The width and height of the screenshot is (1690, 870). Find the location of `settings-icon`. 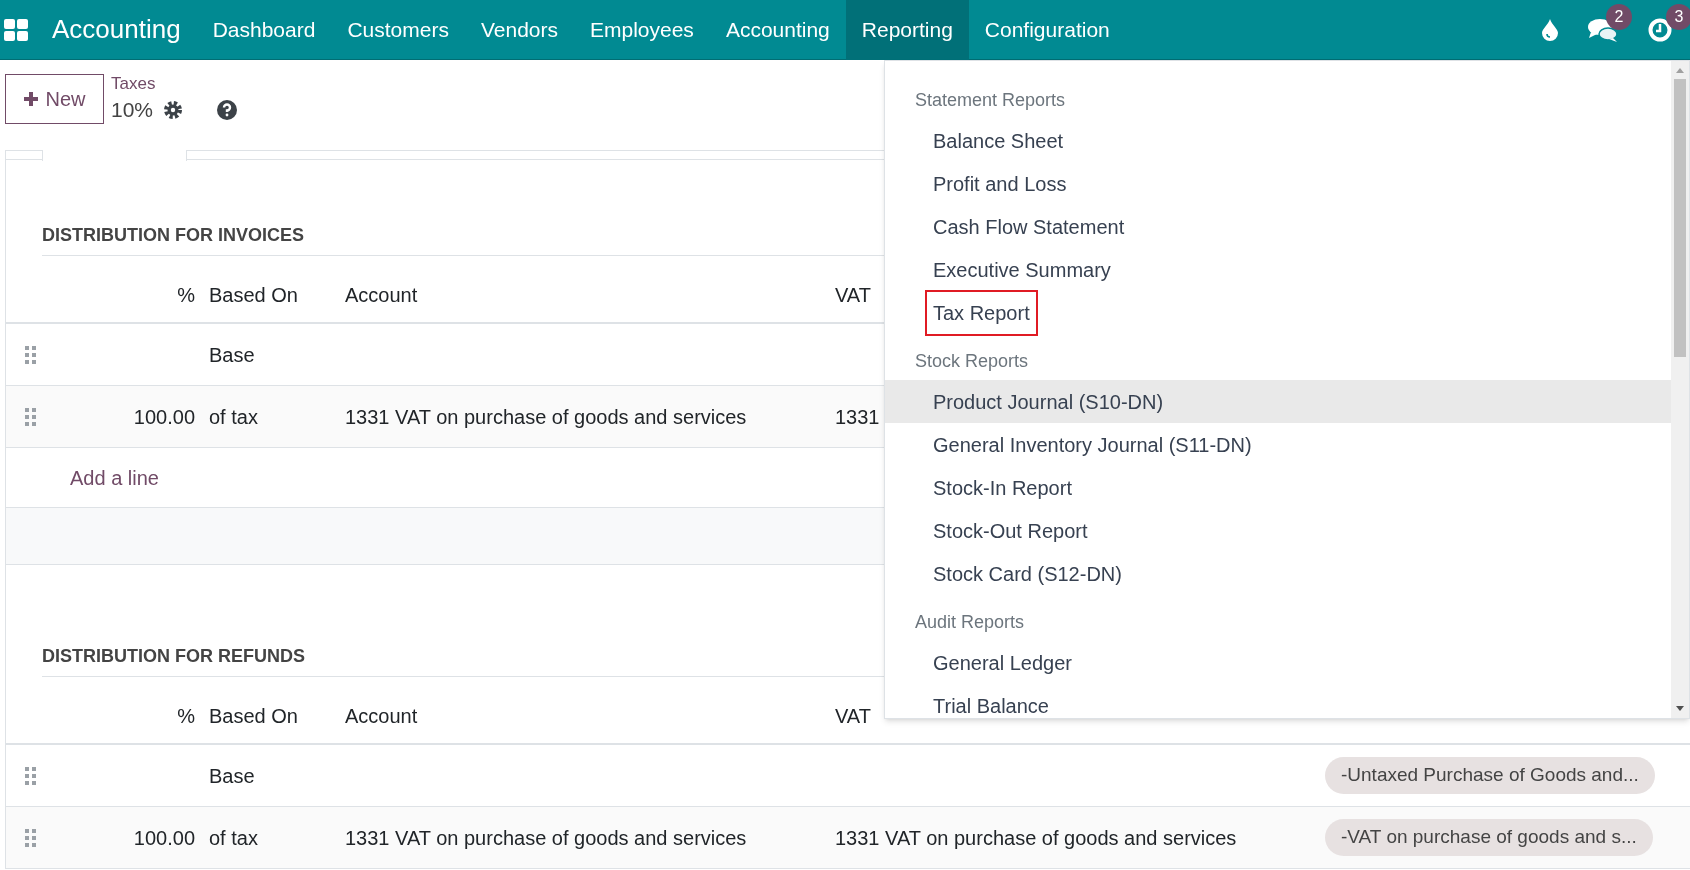

settings-icon is located at coordinates (173, 110).